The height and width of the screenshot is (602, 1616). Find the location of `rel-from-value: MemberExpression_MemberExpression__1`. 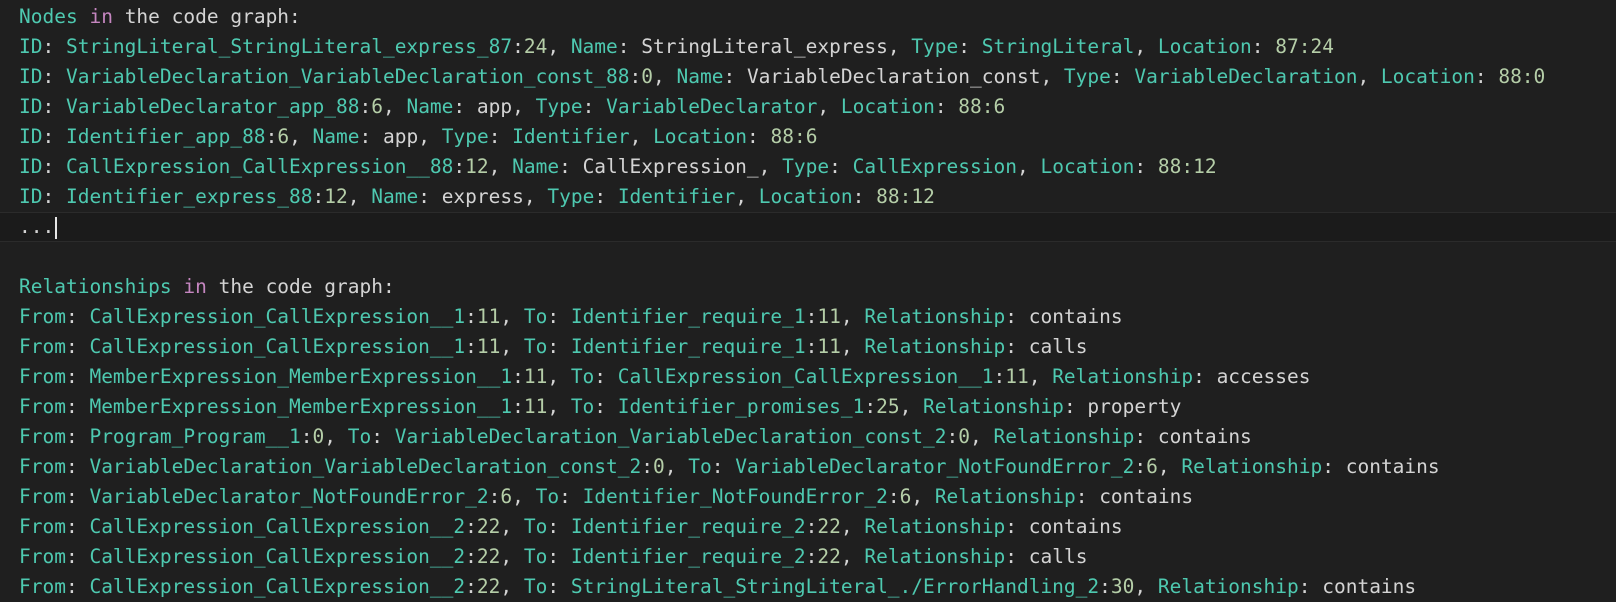

rel-from-value: MemberExpression_MemberExpression__1 is located at coordinates (301, 406).